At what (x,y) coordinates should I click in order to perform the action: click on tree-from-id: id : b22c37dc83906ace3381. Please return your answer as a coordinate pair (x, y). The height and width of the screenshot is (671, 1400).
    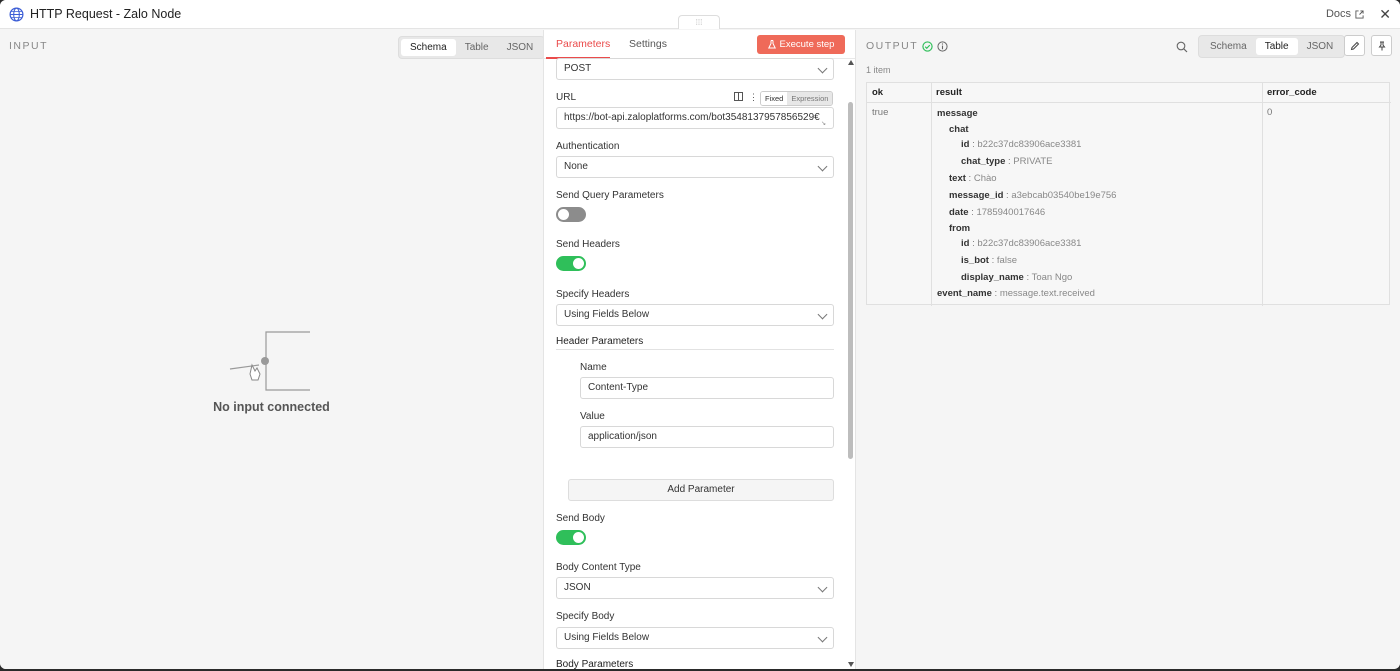
    Looking at the image, I should click on (1021, 243).